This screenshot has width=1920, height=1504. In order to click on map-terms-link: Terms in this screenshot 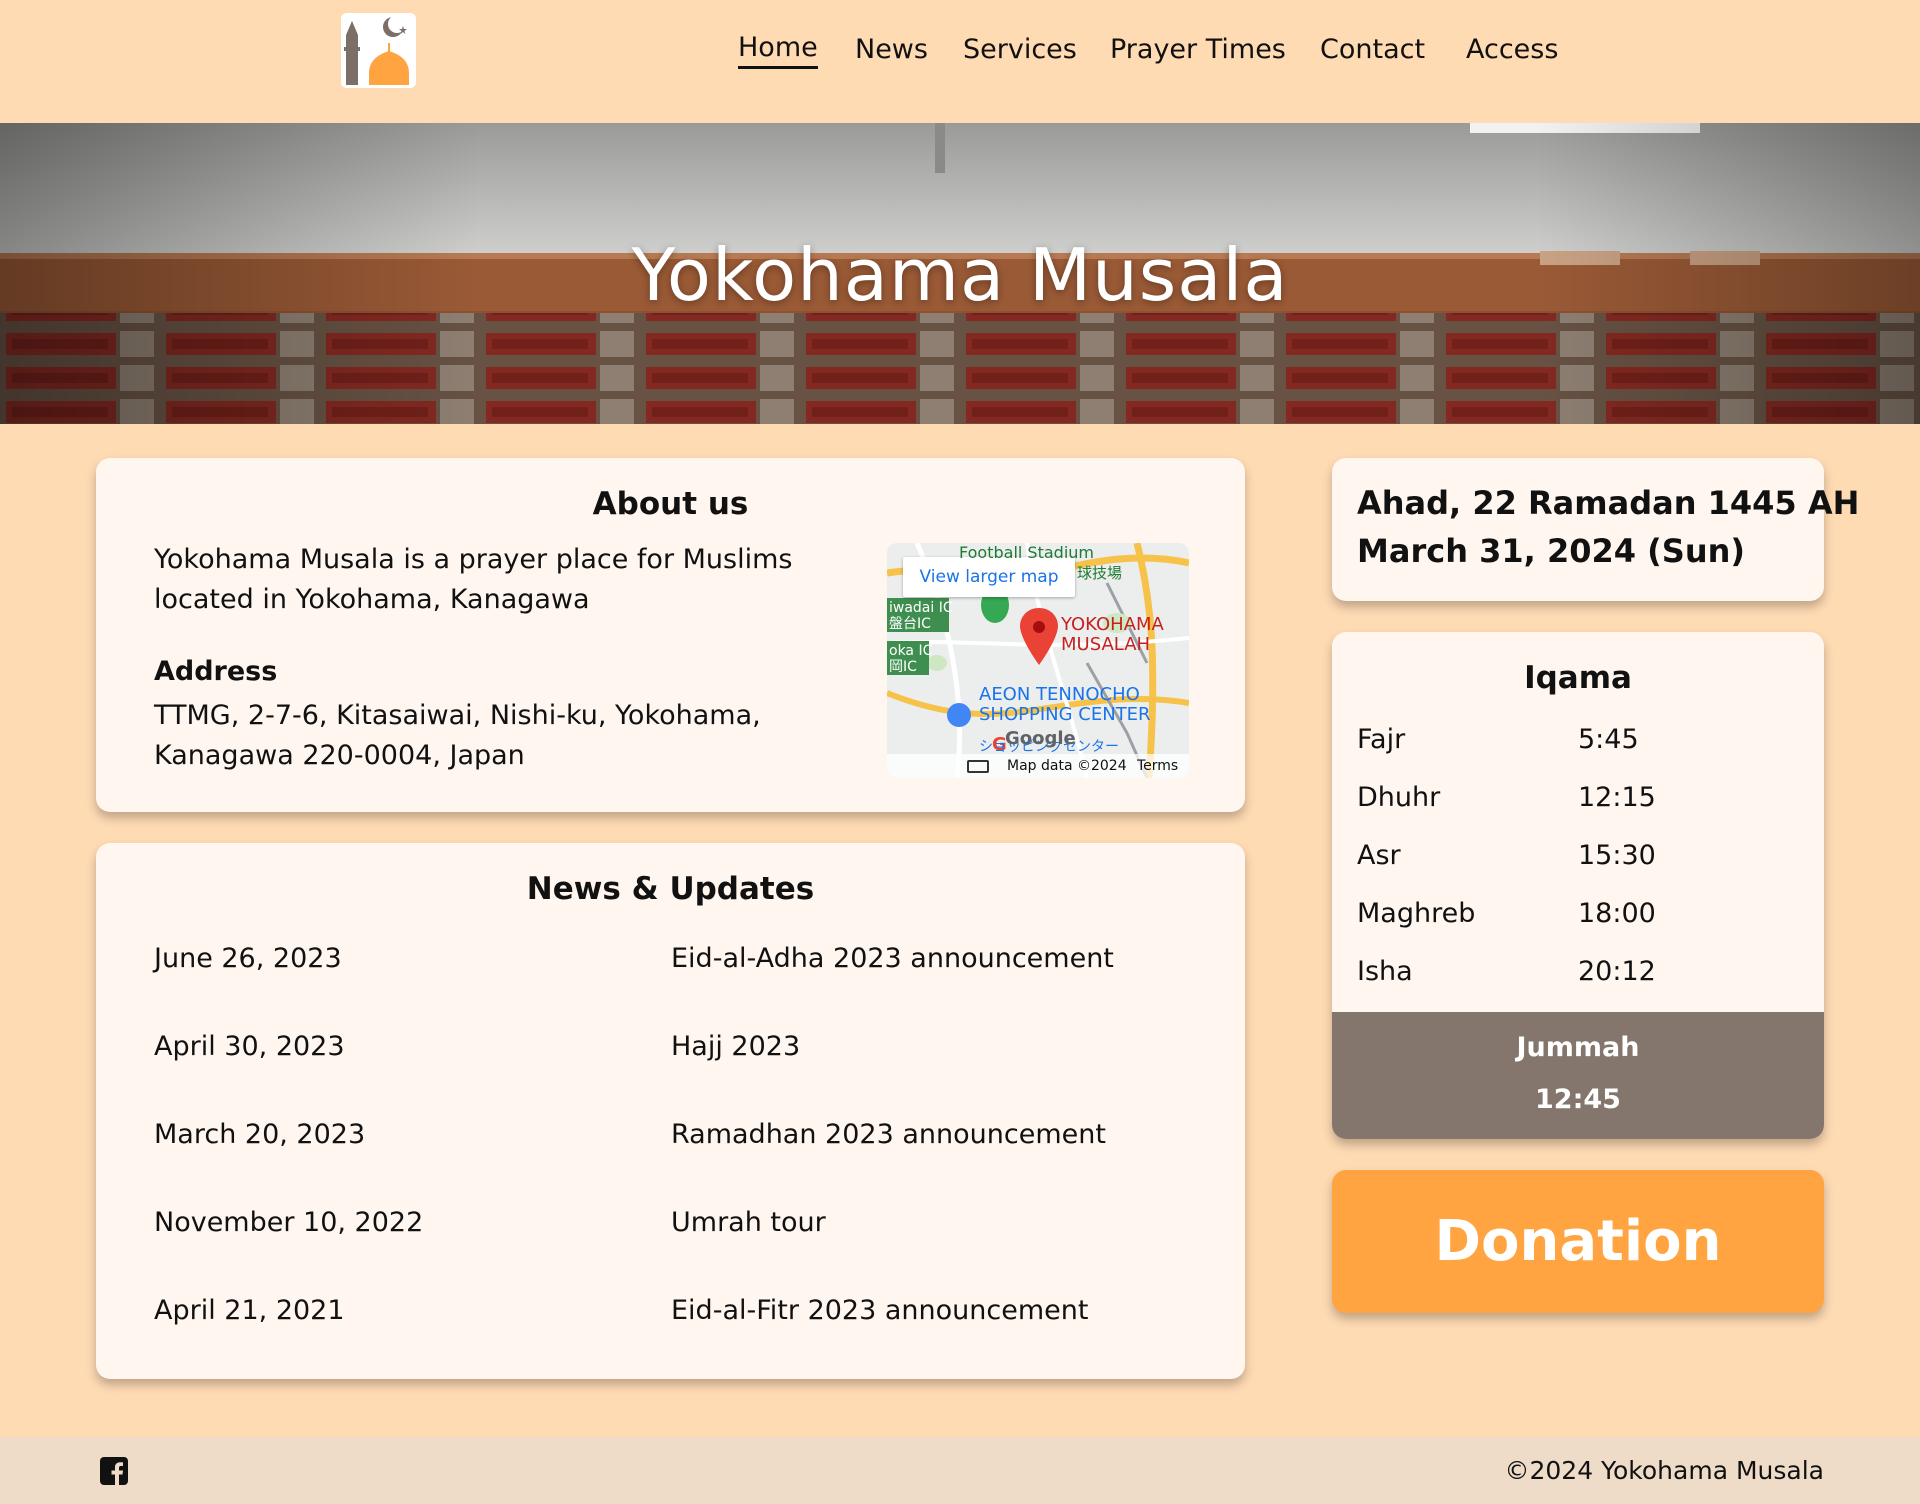, I will do `click(1157, 766)`.